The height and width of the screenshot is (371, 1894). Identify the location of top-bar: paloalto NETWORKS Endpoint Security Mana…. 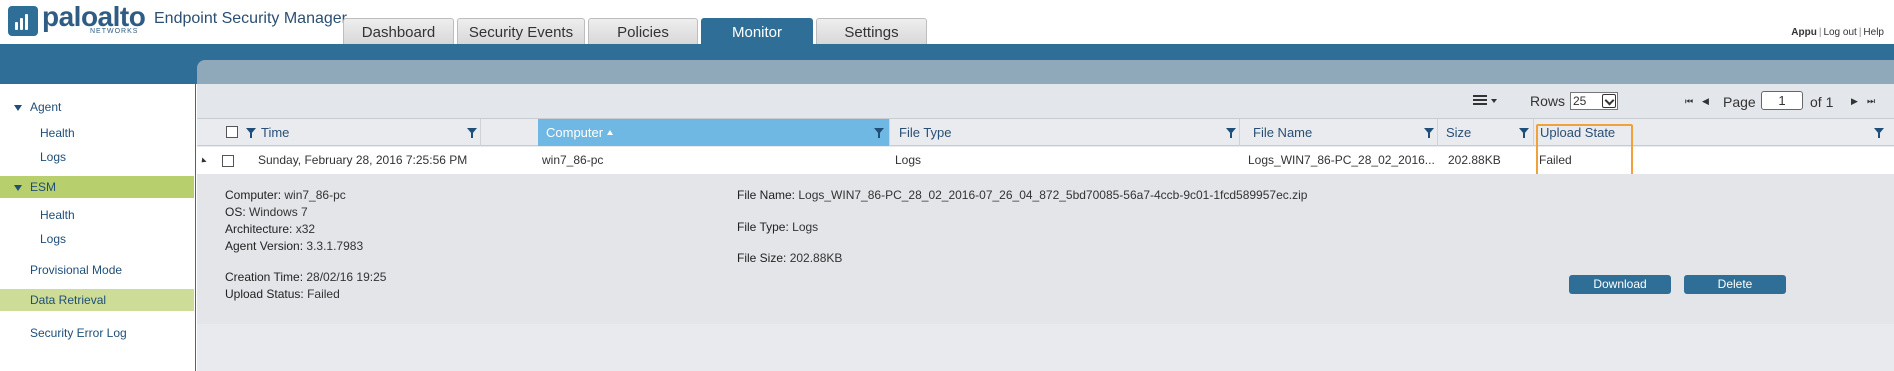
(947, 22).